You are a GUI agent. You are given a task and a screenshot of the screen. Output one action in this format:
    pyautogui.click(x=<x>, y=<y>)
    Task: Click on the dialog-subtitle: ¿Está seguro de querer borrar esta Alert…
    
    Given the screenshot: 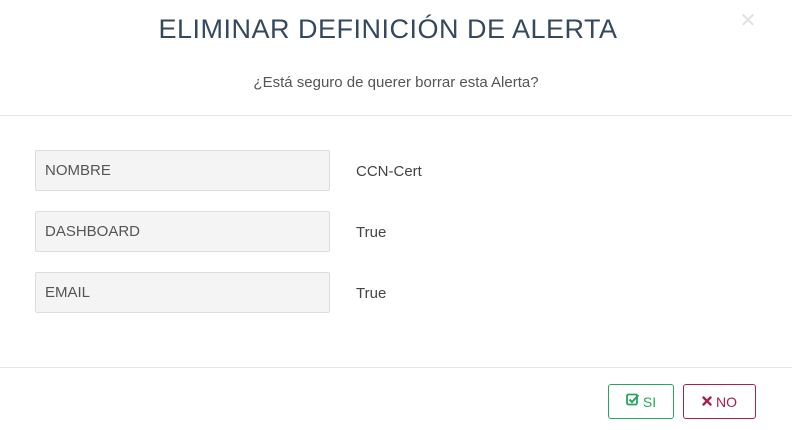 What is the action you would take?
    pyautogui.click(x=396, y=82)
    